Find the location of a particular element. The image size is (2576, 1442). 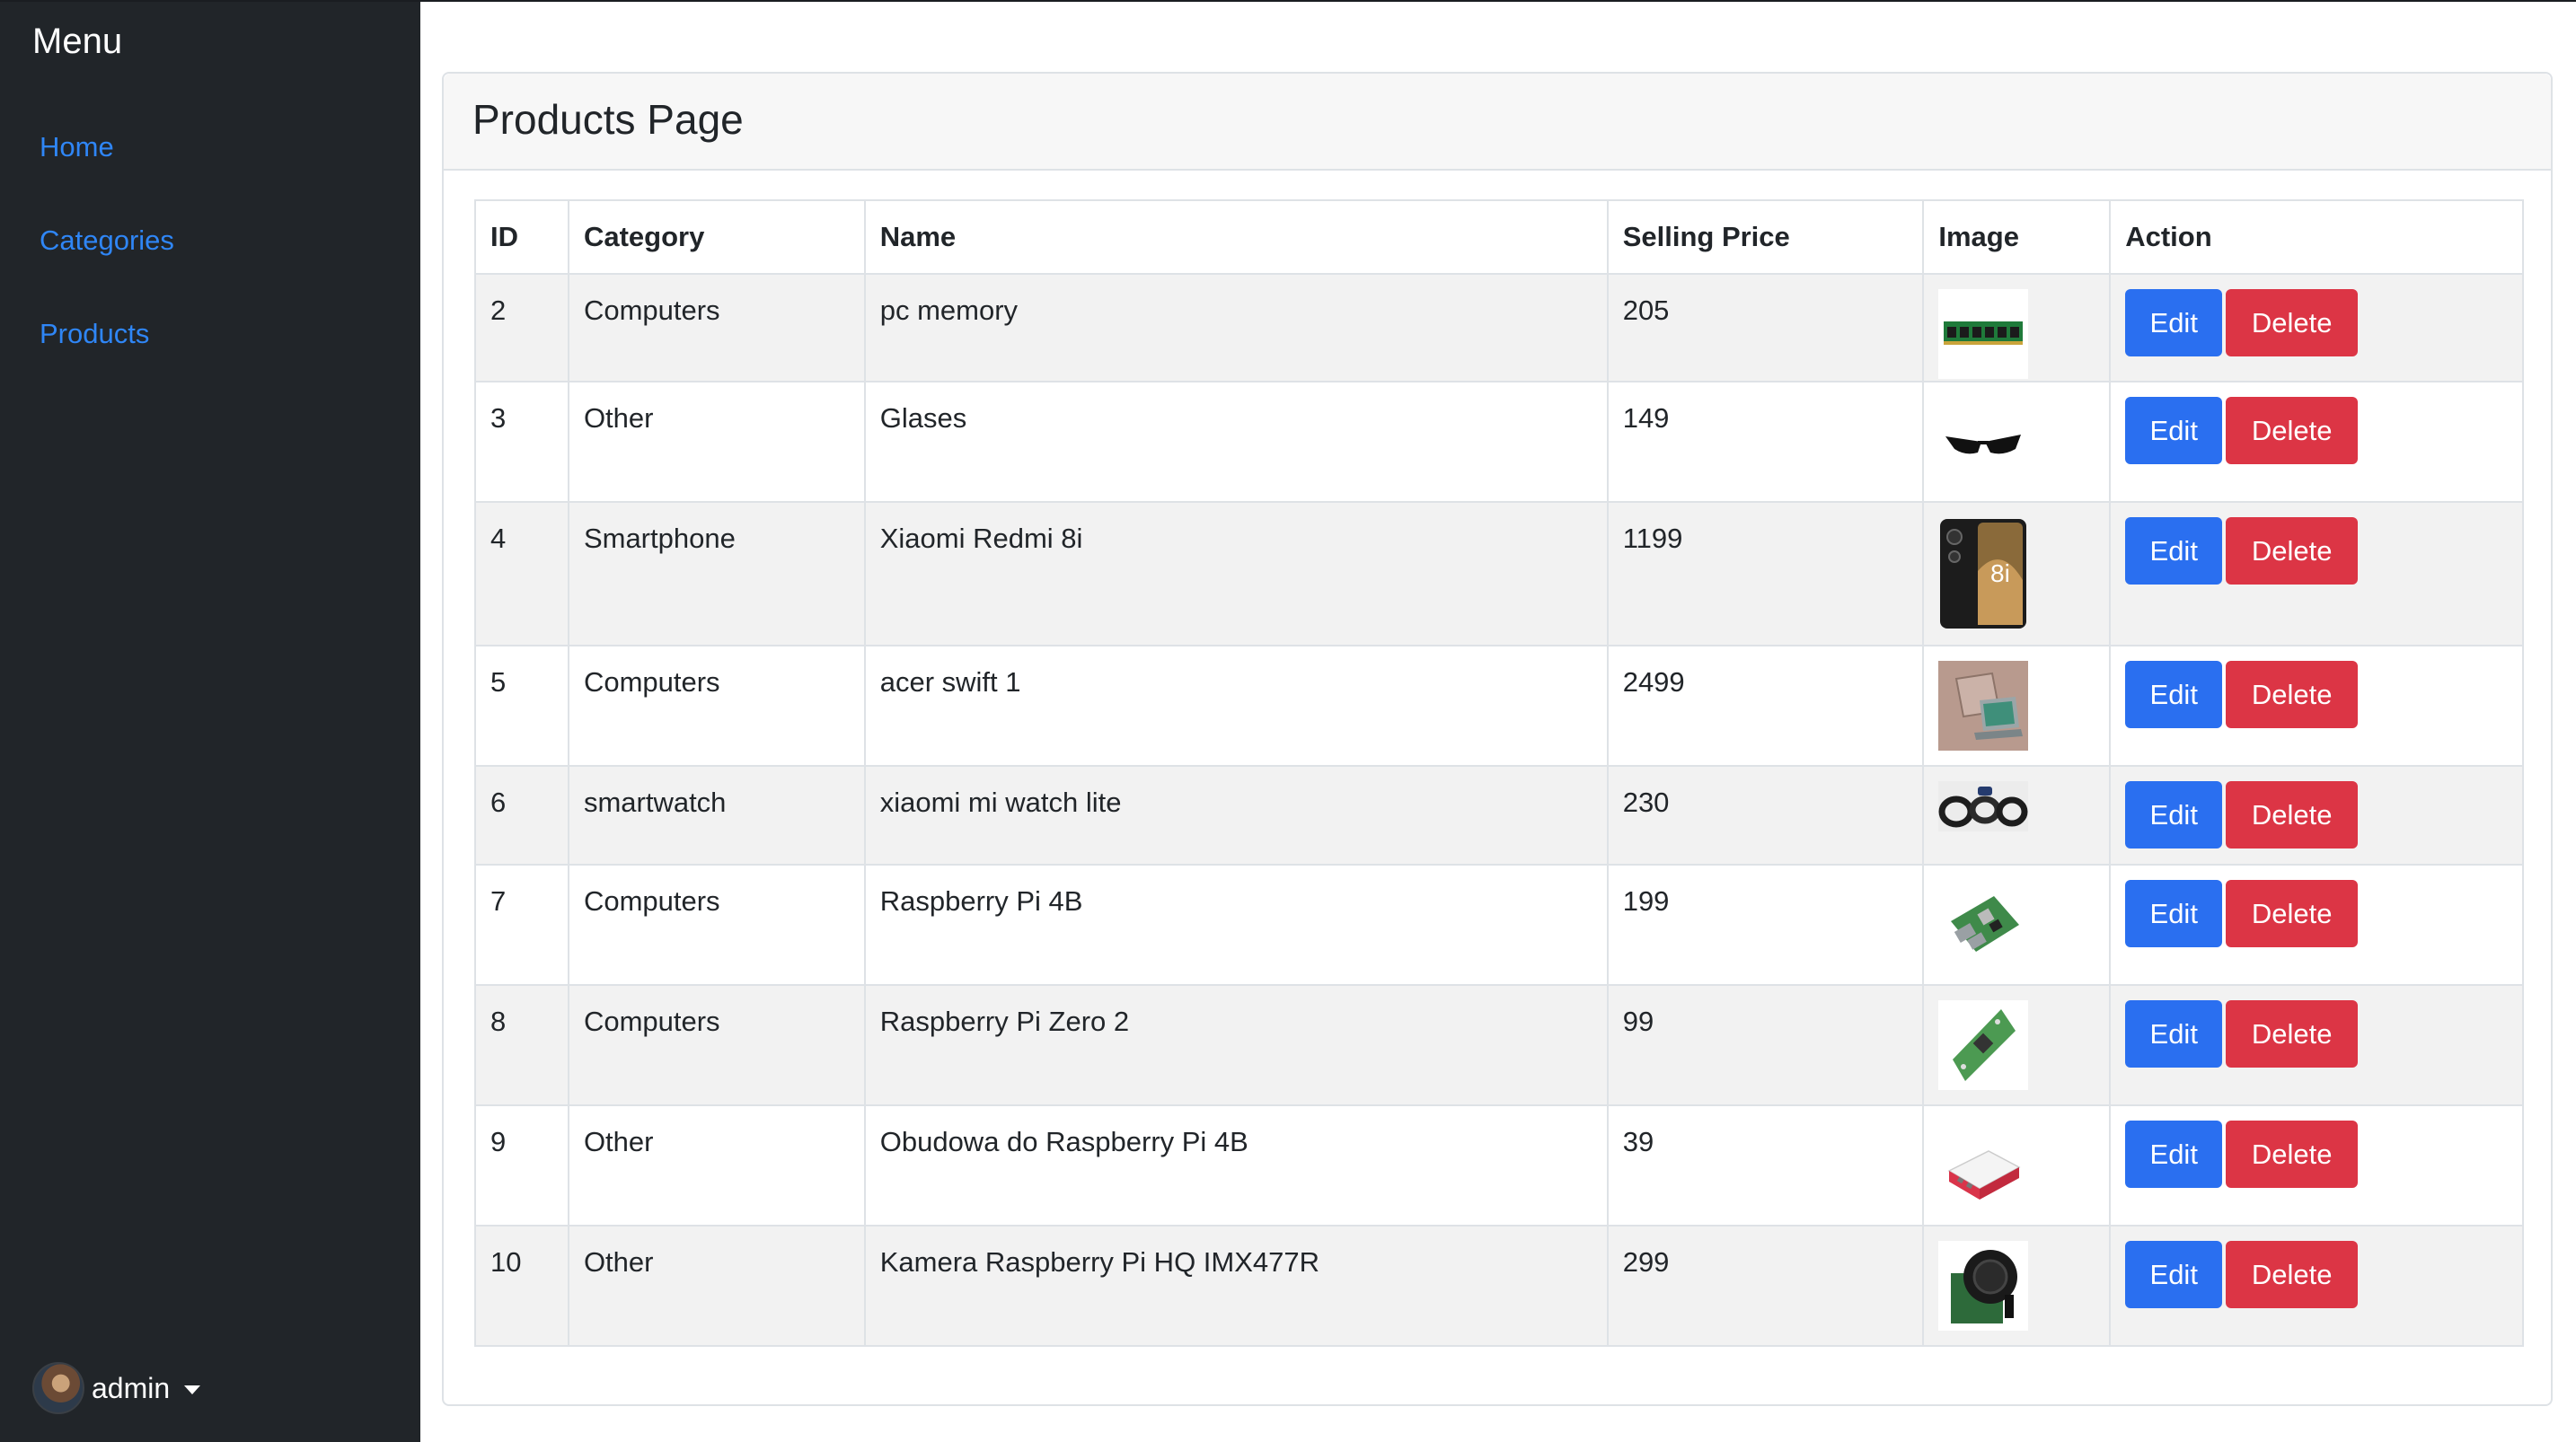

sunglasses-icon is located at coordinates (1983, 442).